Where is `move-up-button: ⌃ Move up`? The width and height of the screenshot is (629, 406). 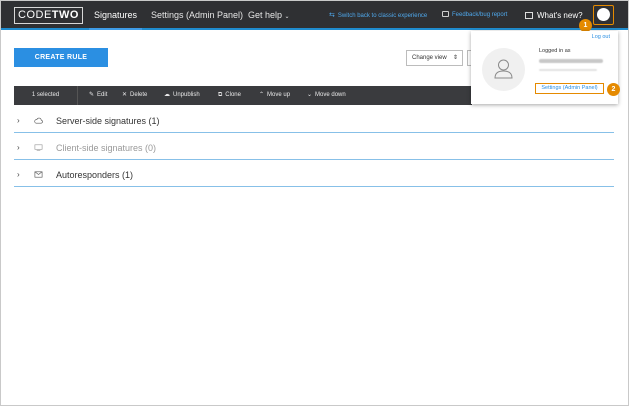 move-up-button: ⌃ Move up is located at coordinates (274, 95).